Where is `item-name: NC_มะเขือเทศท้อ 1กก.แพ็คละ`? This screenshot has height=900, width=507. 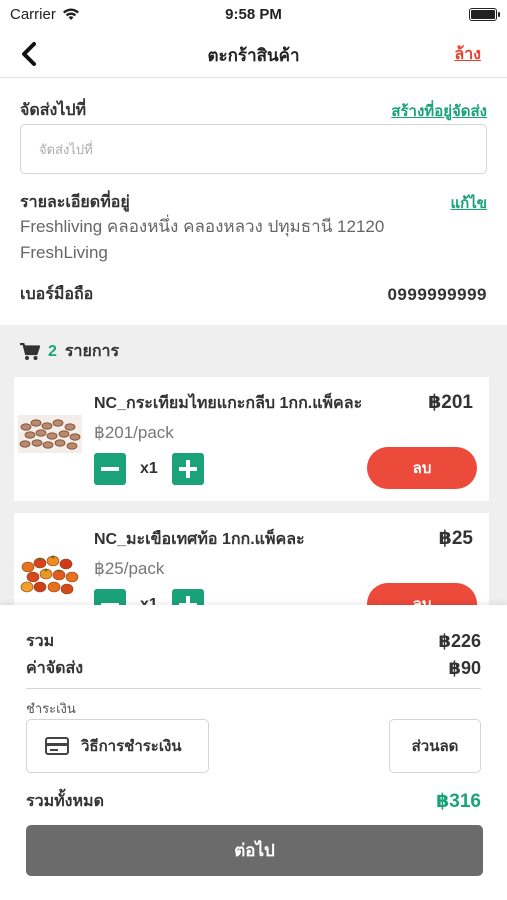 item-name: NC_มะเขือเทศท้อ 1กก.แพ็คละ is located at coordinates (199, 539).